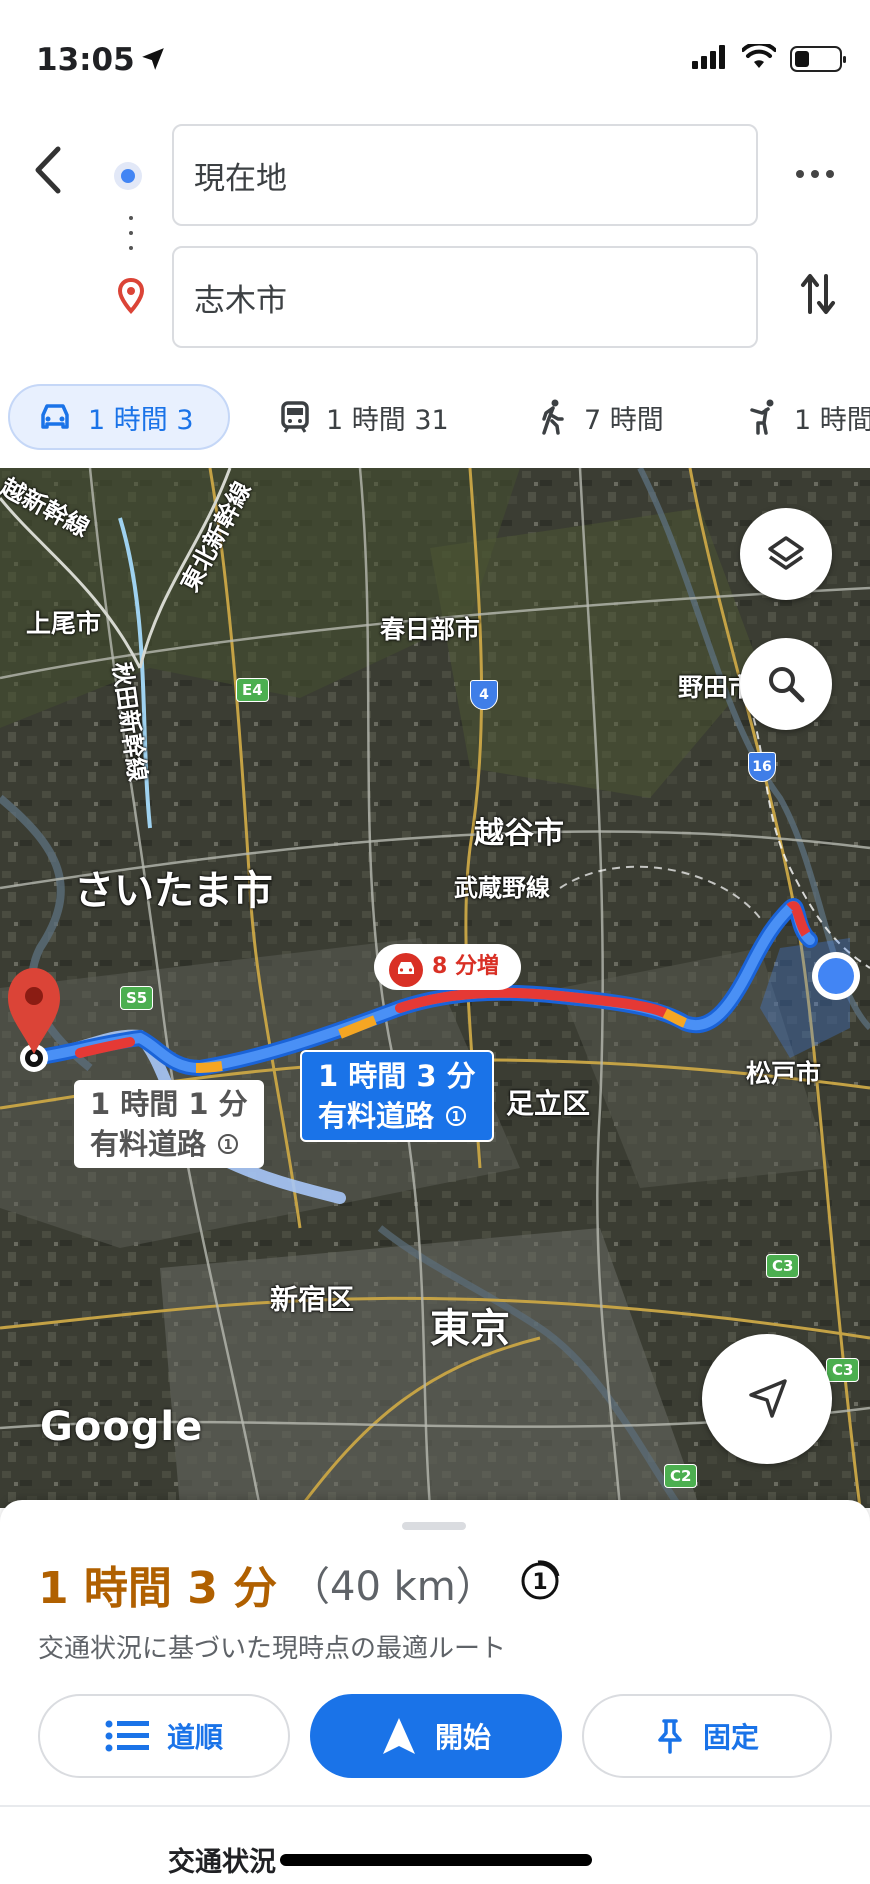 Image resolution: width=870 pixels, height=1884 pixels. I want to click on divider, so click(435, 1806).